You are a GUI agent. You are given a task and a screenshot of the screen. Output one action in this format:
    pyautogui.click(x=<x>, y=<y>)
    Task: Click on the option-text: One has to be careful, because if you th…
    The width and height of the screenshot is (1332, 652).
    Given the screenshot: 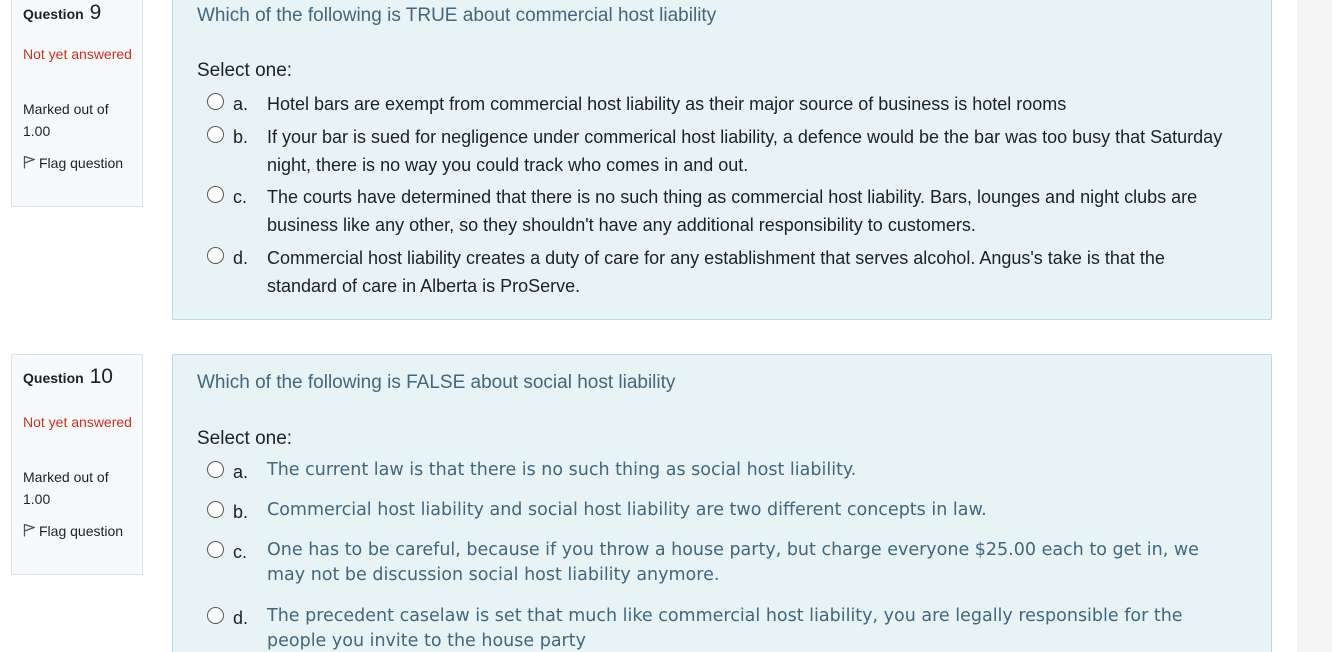 What is the action you would take?
    pyautogui.click(x=733, y=562)
    